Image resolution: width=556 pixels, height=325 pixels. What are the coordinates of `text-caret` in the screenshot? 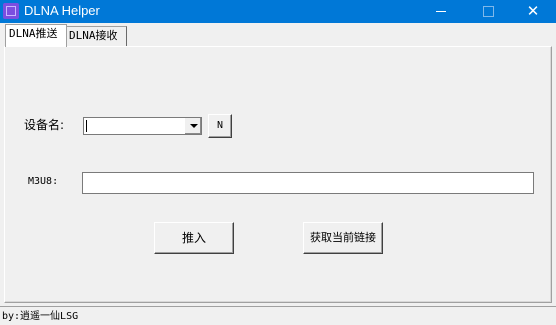 It's located at (86, 126).